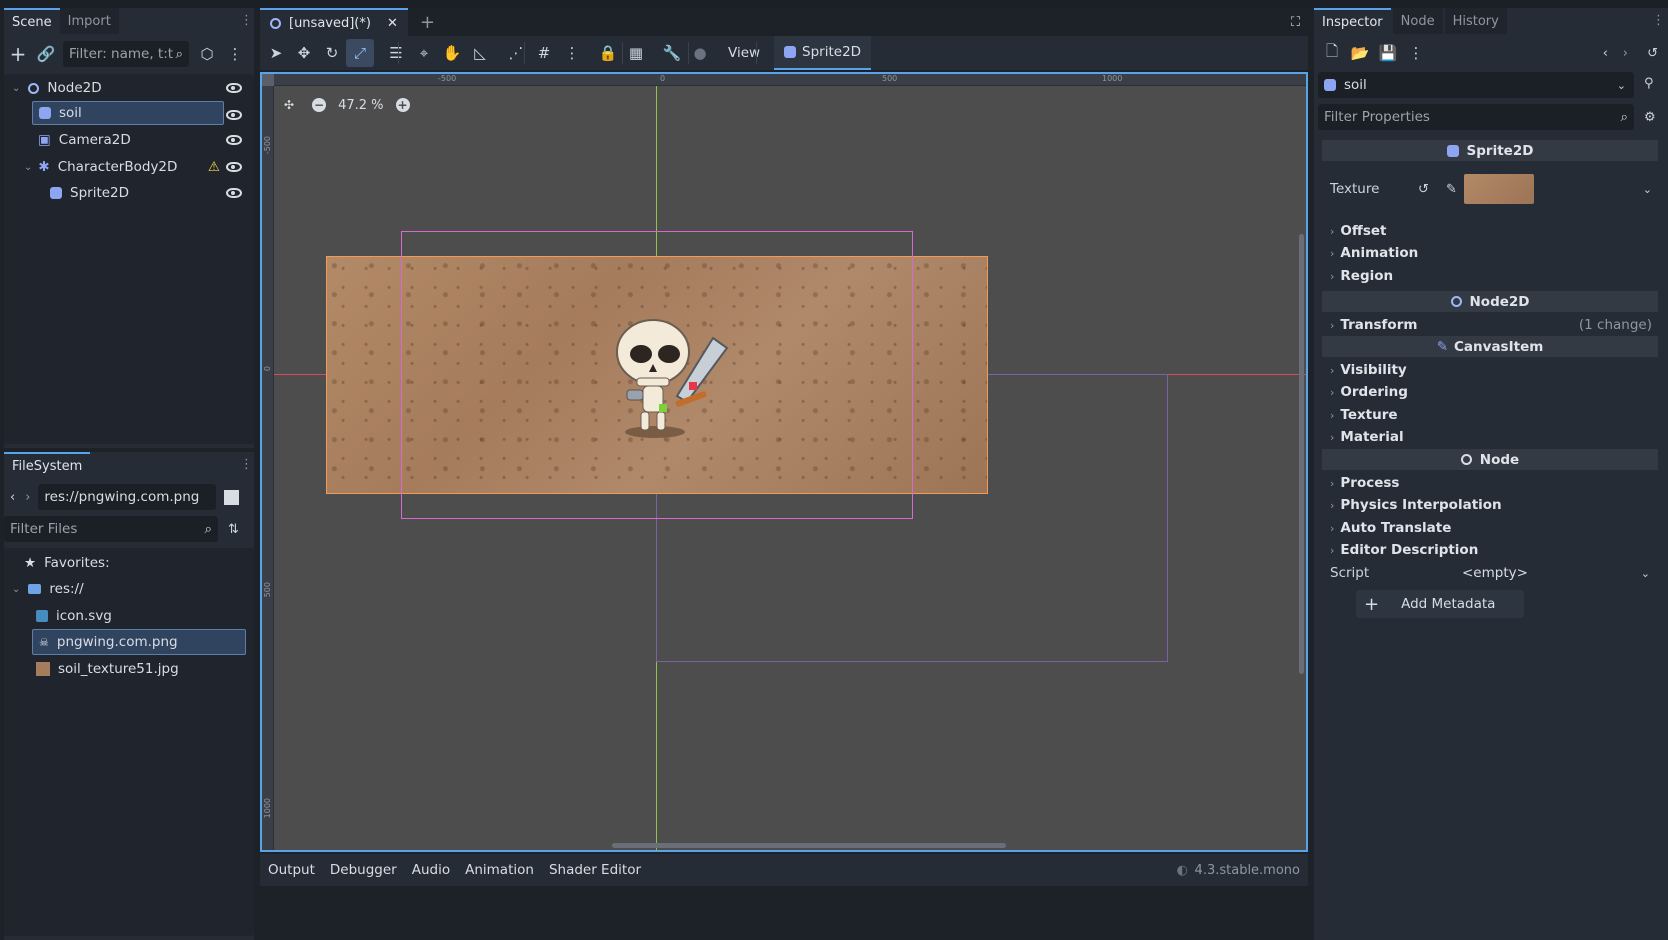  I want to click on tree-item-soil: soil, so click(128, 113).